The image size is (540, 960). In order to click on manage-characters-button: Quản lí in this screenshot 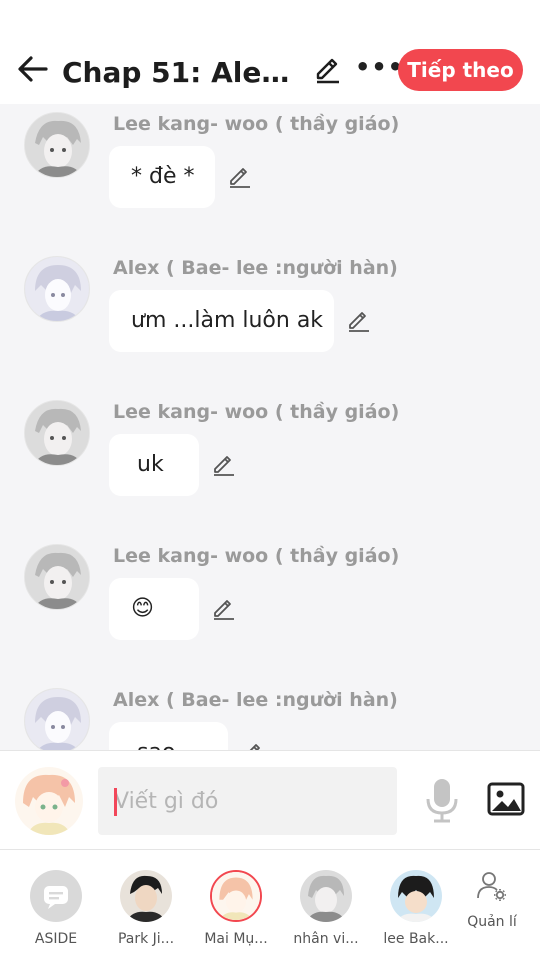, I will do `click(492, 900)`.